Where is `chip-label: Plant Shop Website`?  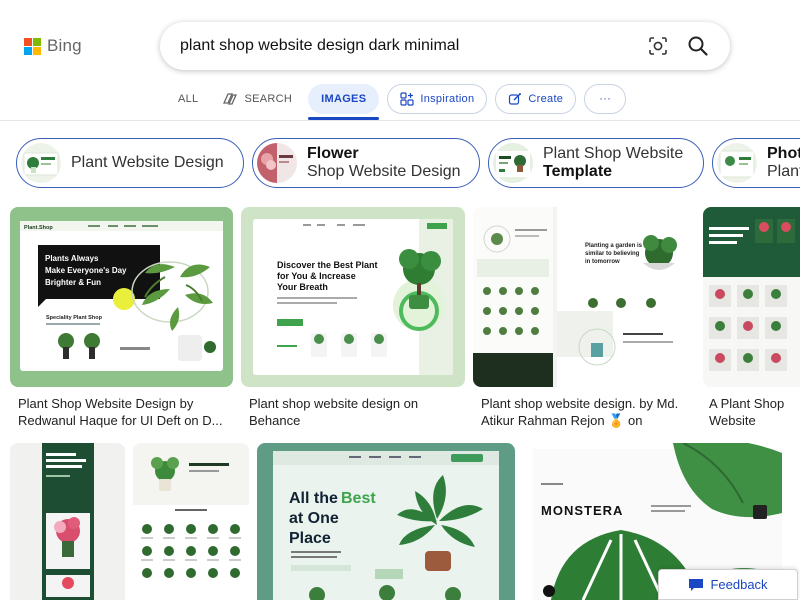 chip-label: Plant Shop Website is located at coordinates (613, 153).